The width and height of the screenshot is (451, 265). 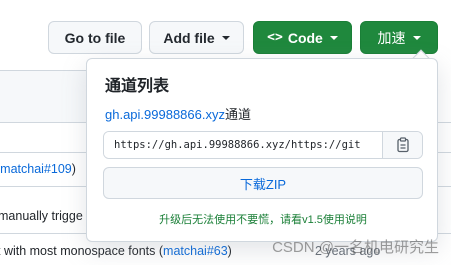 What do you see at coordinates (137, 86) in the screenshot?
I see `popover-title: 通道列表` at bounding box center [137, 86].